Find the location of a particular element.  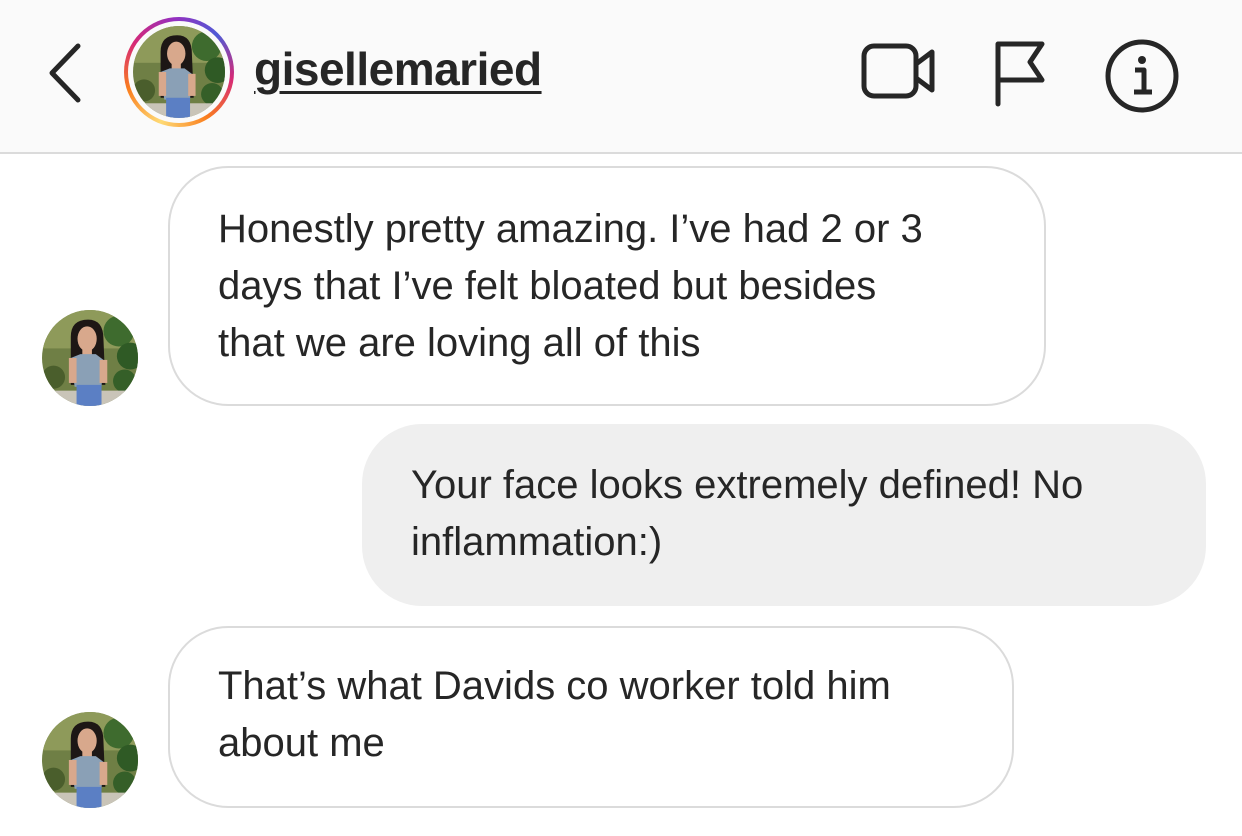

message-line: inflammation:) is located at coordinates (537, 542).